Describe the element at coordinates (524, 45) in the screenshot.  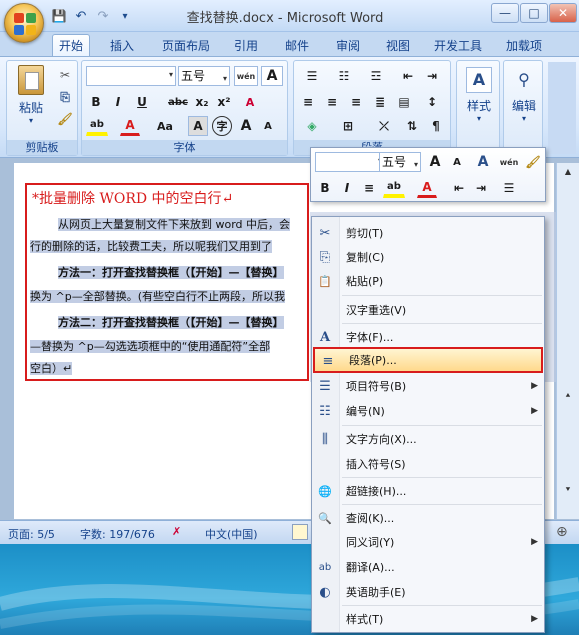
I see `tab-addins: 加载项` at that location.